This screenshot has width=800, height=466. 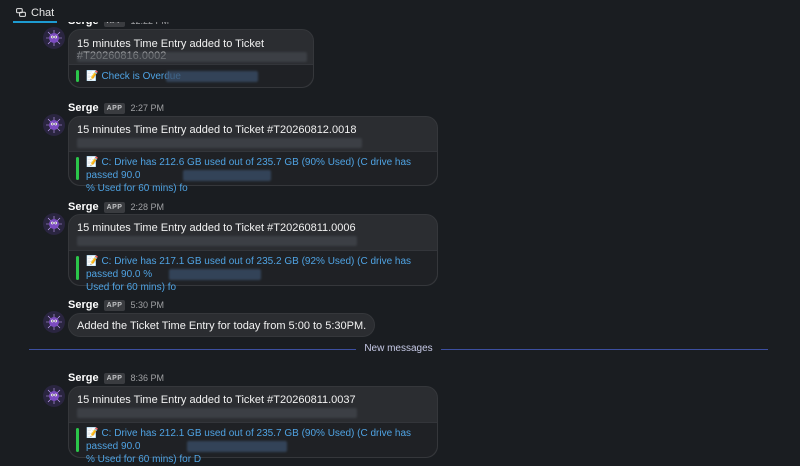 I want to click on message-header: Serge APP 2:27 PM, so click(x=116, y=108).